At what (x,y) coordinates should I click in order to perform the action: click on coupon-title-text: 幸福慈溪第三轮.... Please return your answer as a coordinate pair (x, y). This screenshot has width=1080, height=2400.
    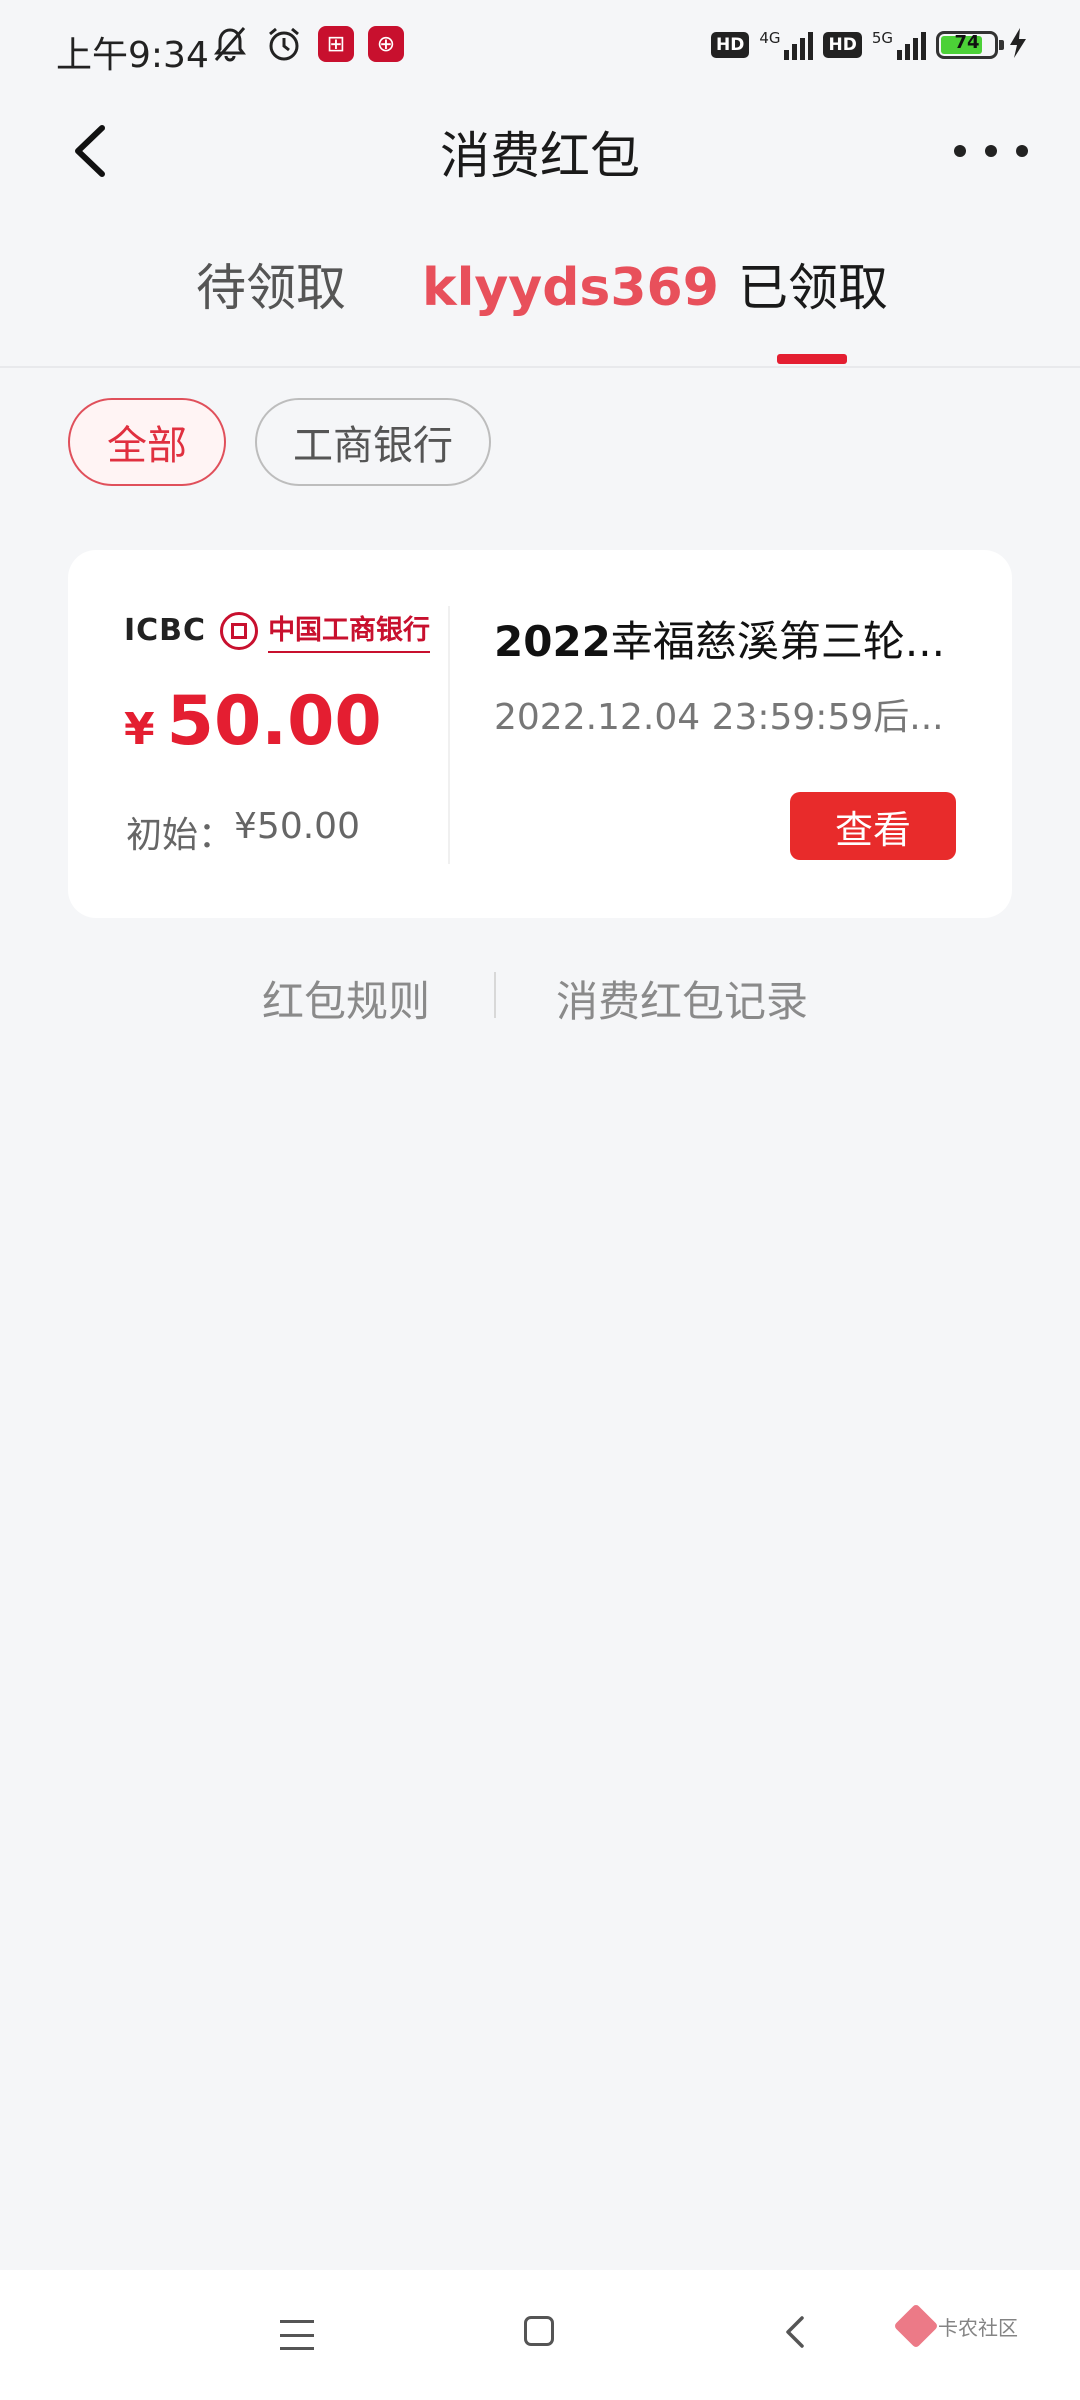
    Looking at the image, I should click on (777, 641).